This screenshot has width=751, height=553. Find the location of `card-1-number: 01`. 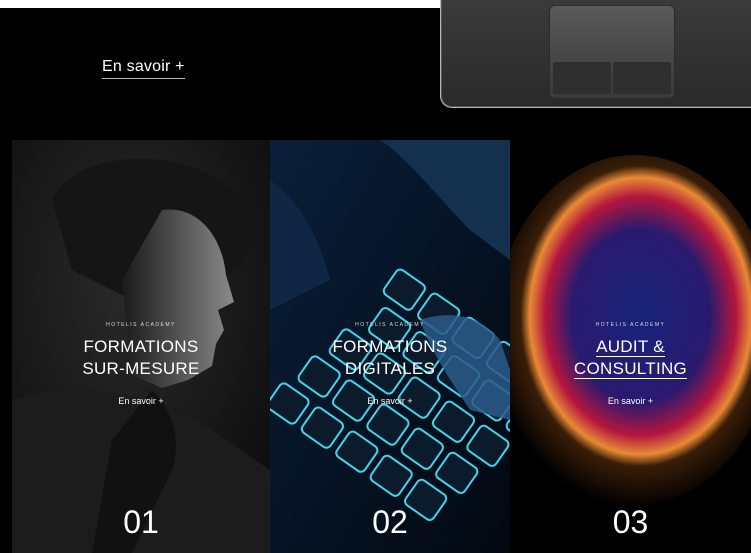

card-1-number: 01 is located at coordinates (141, 522).